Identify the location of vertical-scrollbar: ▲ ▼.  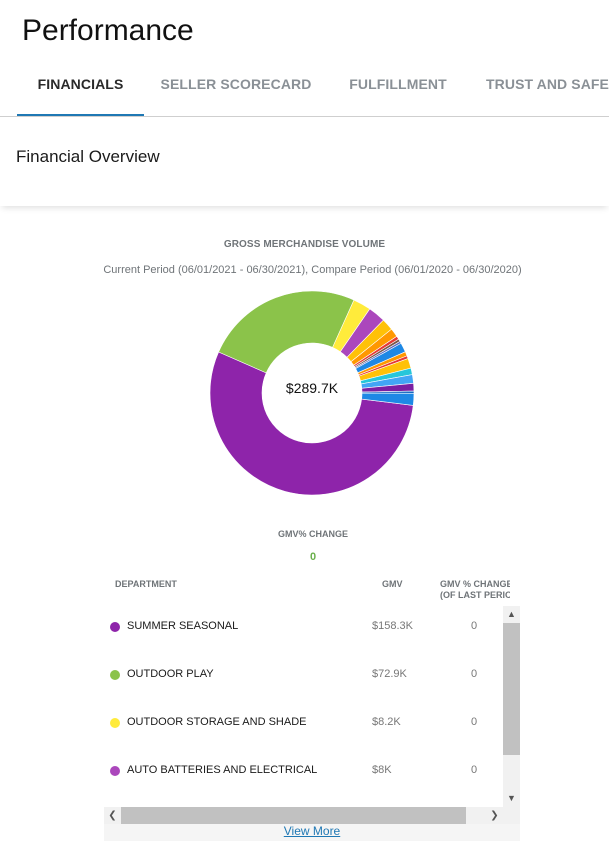
(511, 706).